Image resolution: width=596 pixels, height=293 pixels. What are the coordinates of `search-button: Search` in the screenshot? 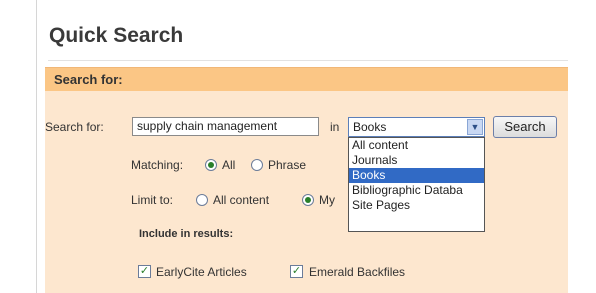 It's located at (525, 127).